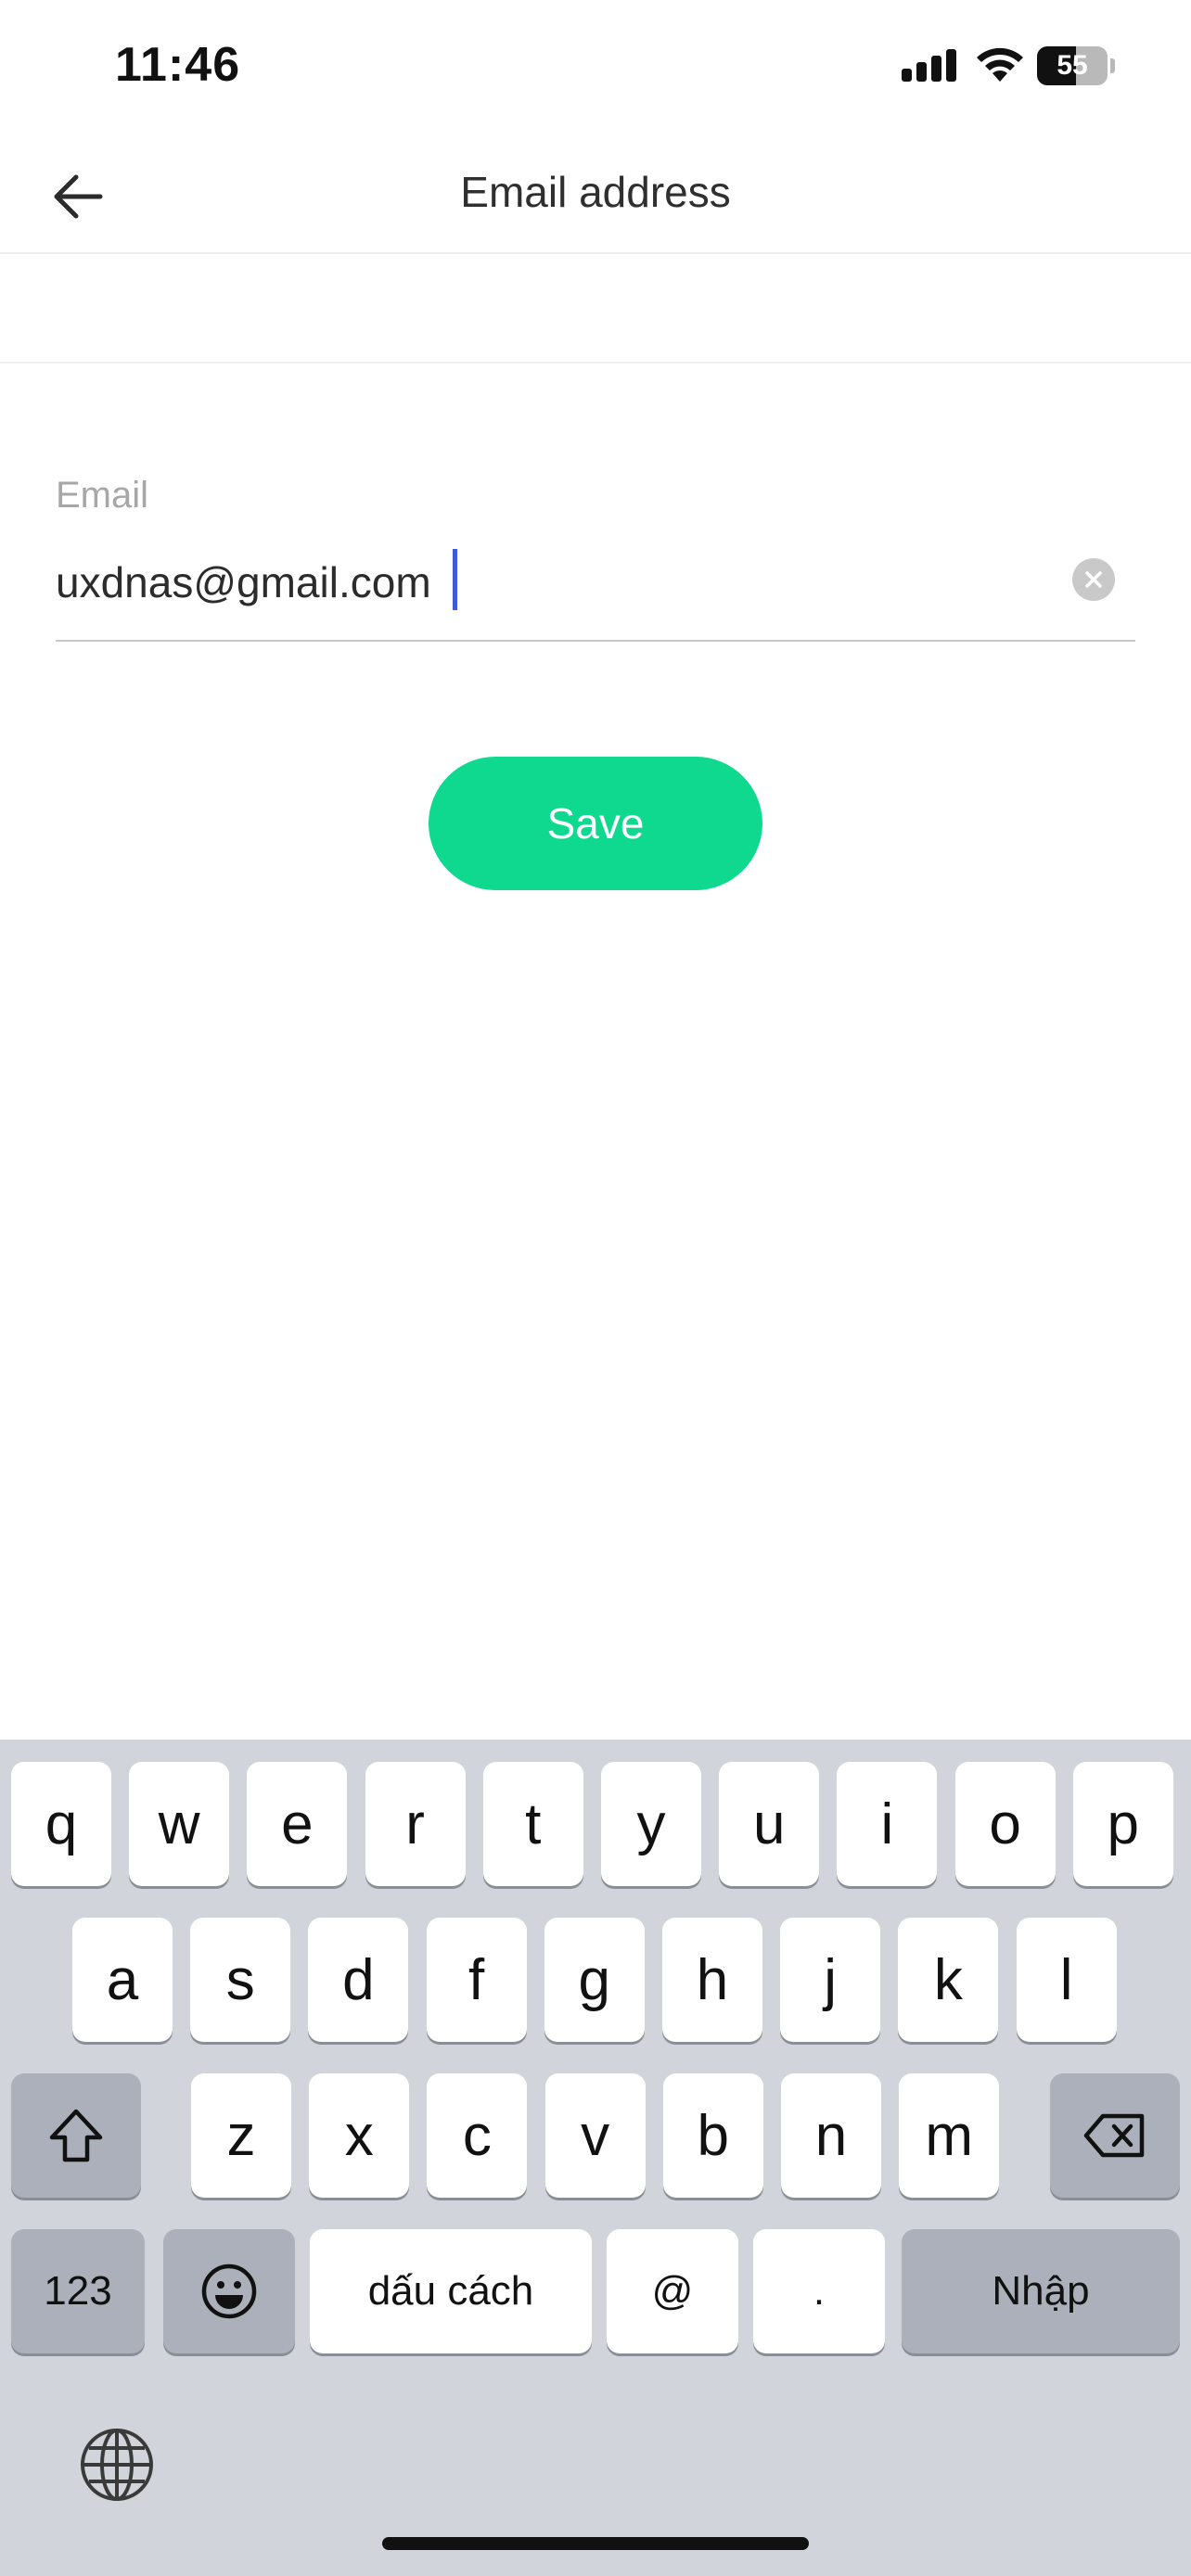 The image size is (1191, 2576). I want to click on key-h: h, so click(712, 1980).